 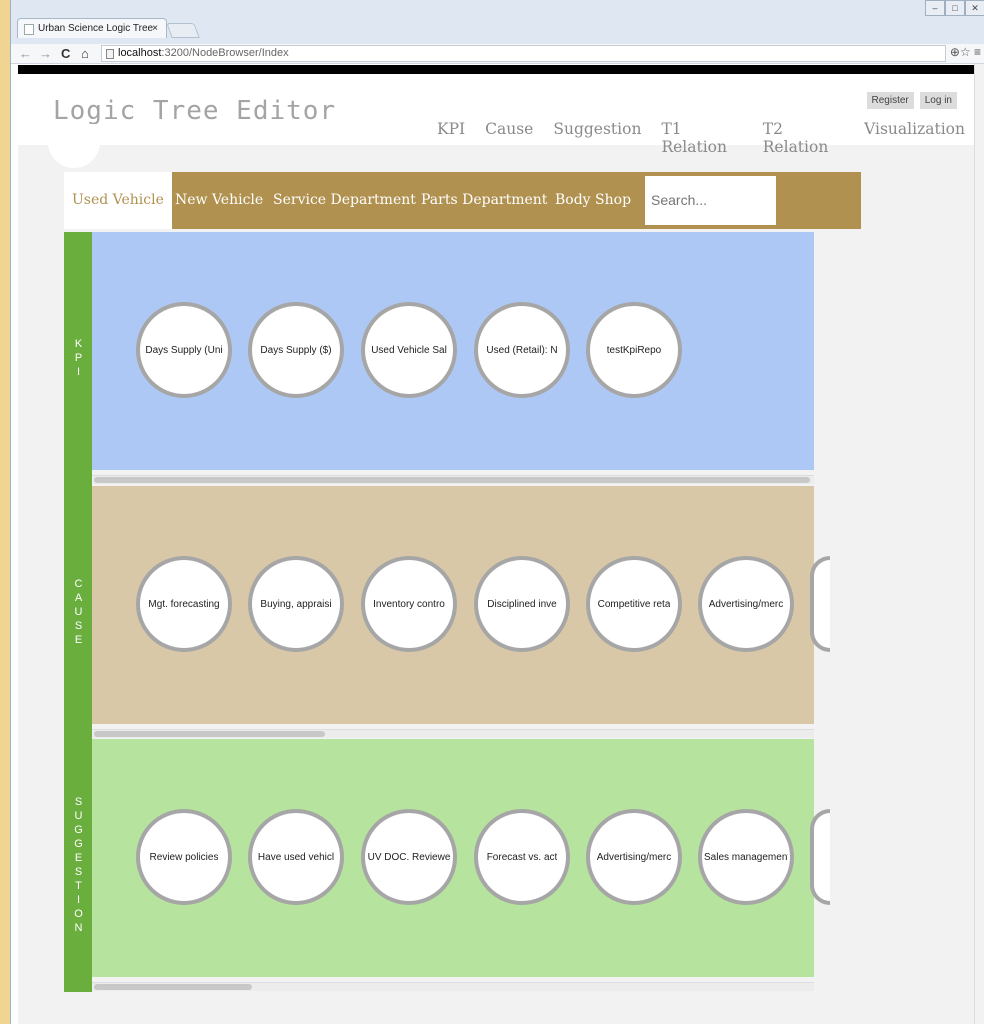 I want to click on browser-tab: Urban Science Logic Tree ×, so click(x=92, y=28).